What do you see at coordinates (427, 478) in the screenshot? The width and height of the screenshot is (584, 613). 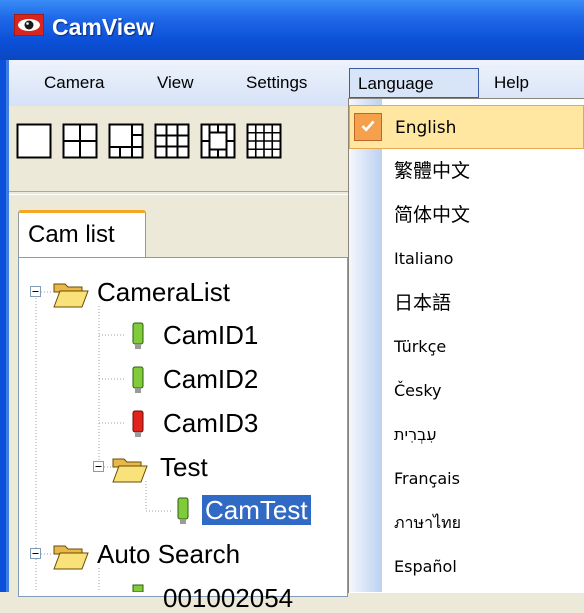 I see `language-label: Français` at bounding box center [427, 478].